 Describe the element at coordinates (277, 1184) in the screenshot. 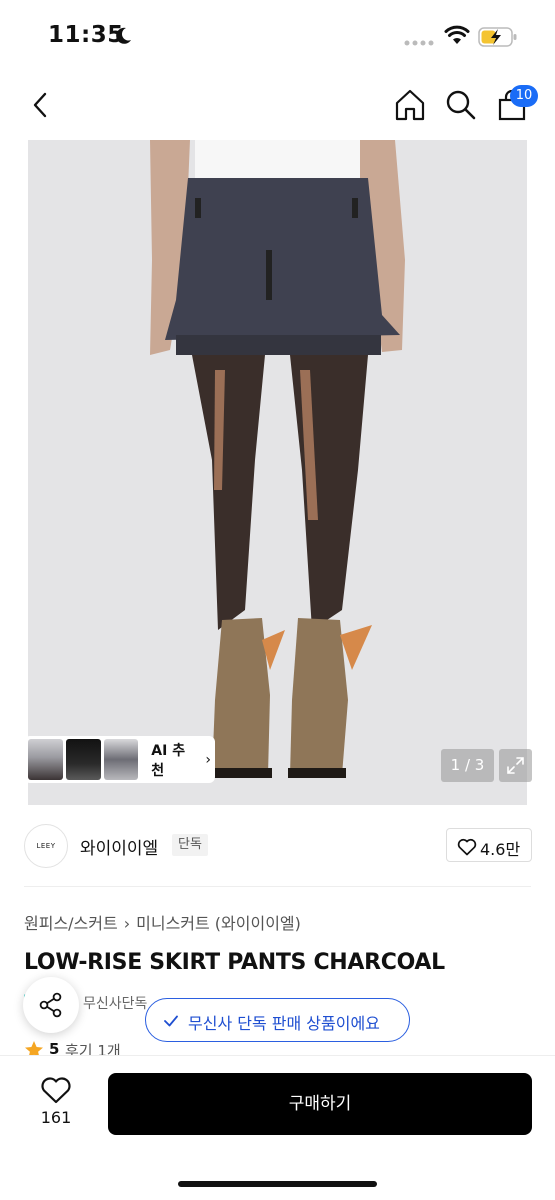

I see `home-indicator` at that location.